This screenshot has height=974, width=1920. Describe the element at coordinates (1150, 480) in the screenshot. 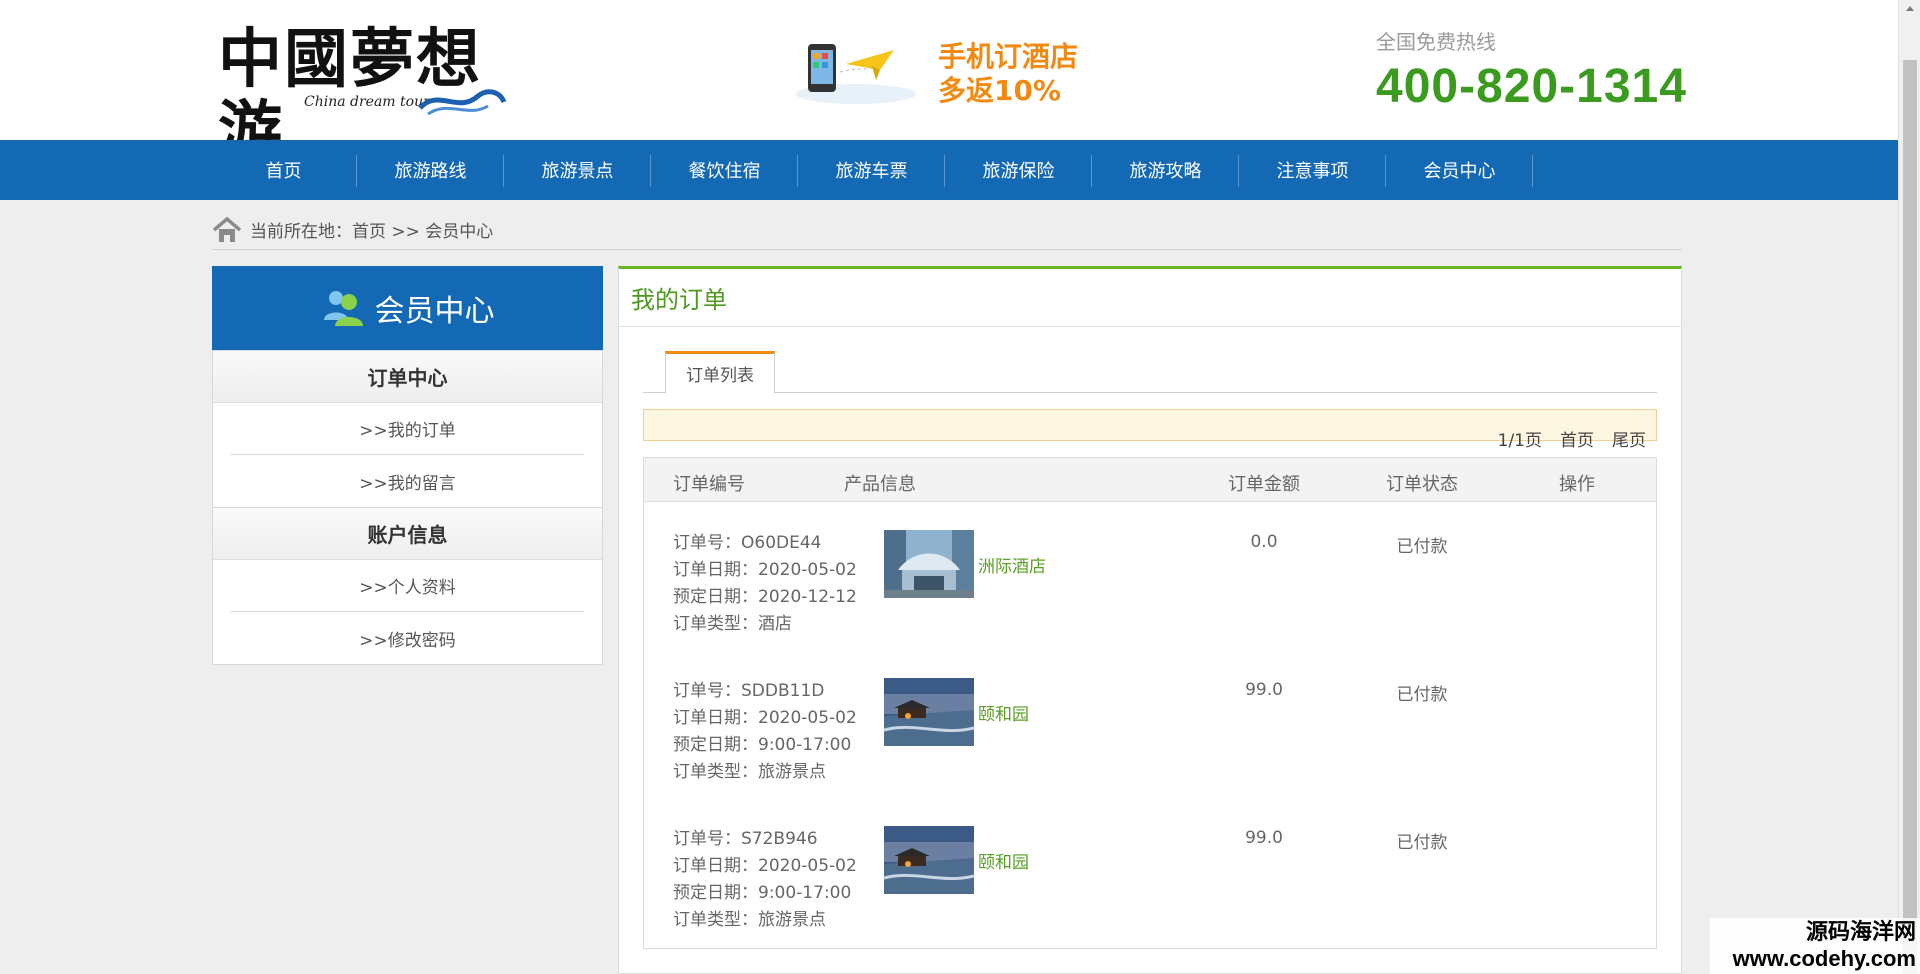

I see `table-header: 订单编号 产品信息 订单金额 订单状态 操作` at that location.